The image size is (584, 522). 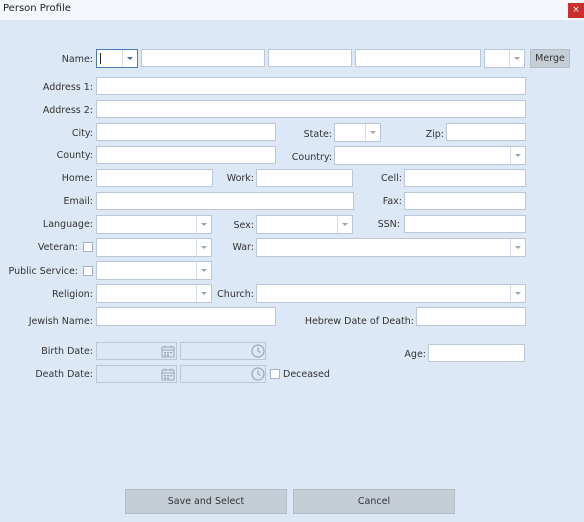 What do you see at coordinates (388, 224) in the screenshot?
I see `ssn-label: SSN:` at bounding box center [388, 224].